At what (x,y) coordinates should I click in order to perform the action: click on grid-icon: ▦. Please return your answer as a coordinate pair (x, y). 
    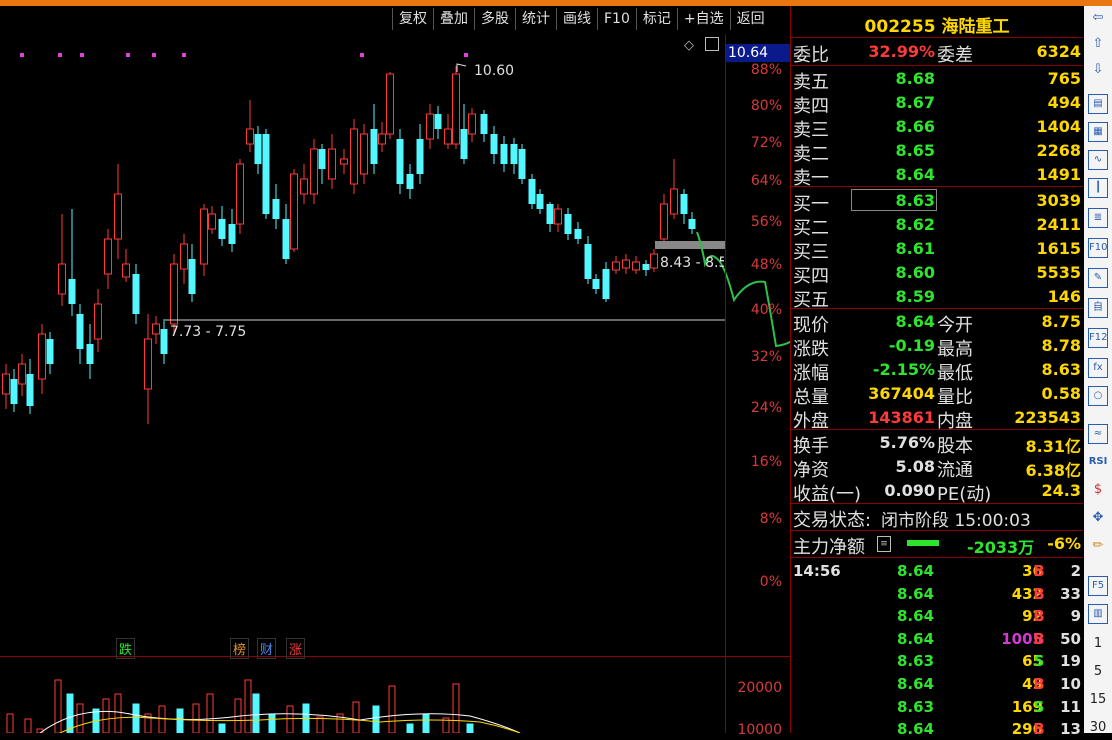
    Looking at the image, I should click on (1098, 132).